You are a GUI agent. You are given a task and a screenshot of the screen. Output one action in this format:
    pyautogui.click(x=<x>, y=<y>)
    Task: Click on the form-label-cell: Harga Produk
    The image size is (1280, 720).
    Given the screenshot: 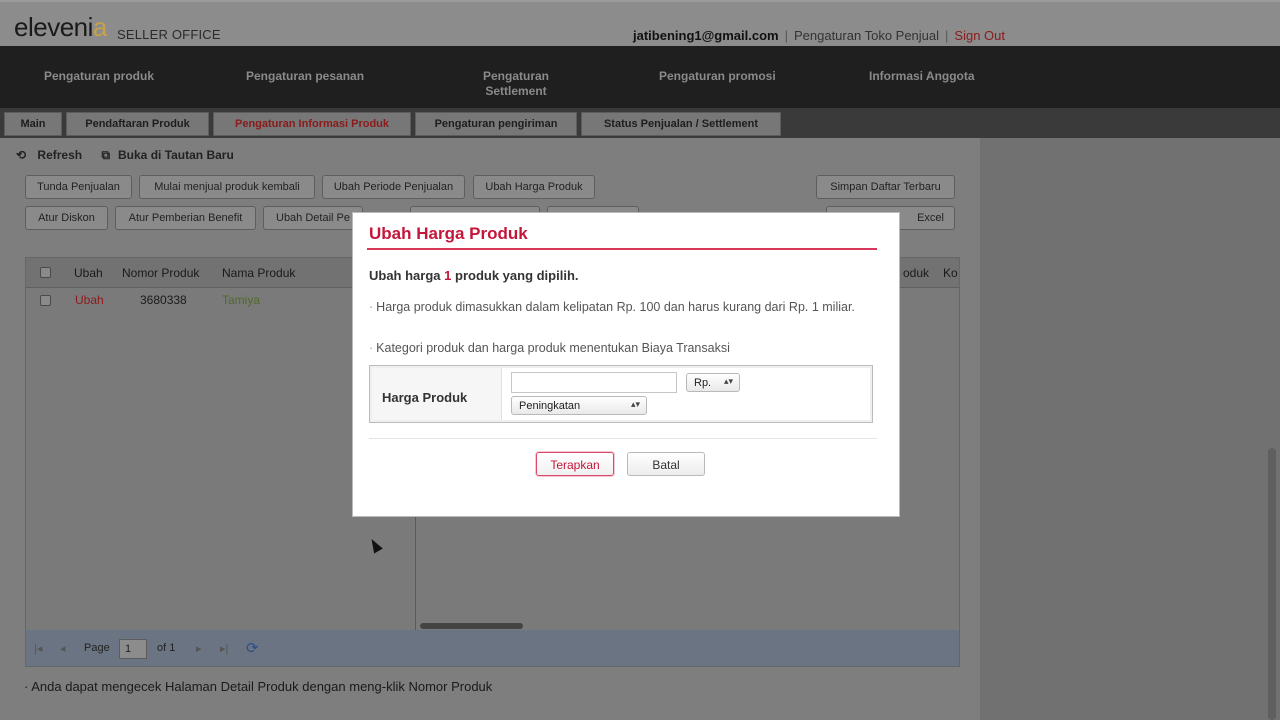 What is the action you would take?
    pyautogui.click(x=437, y=394)
    